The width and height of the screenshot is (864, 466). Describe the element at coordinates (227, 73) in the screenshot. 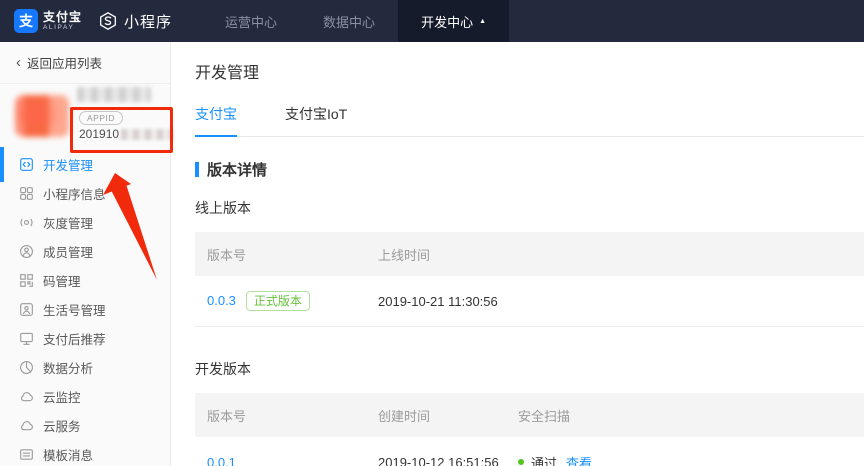

I see `page-title: 开发管理` at that location.